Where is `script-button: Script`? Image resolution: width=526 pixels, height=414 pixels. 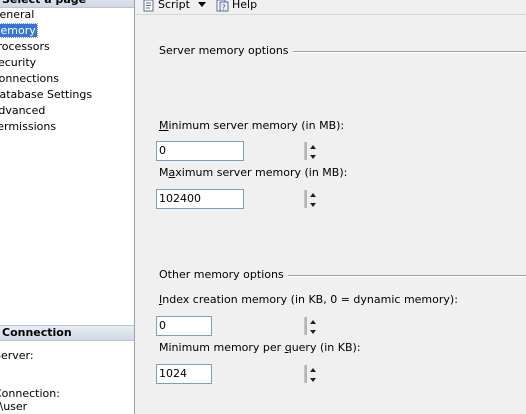
script-button: Script is located at coordinates (166, 6).